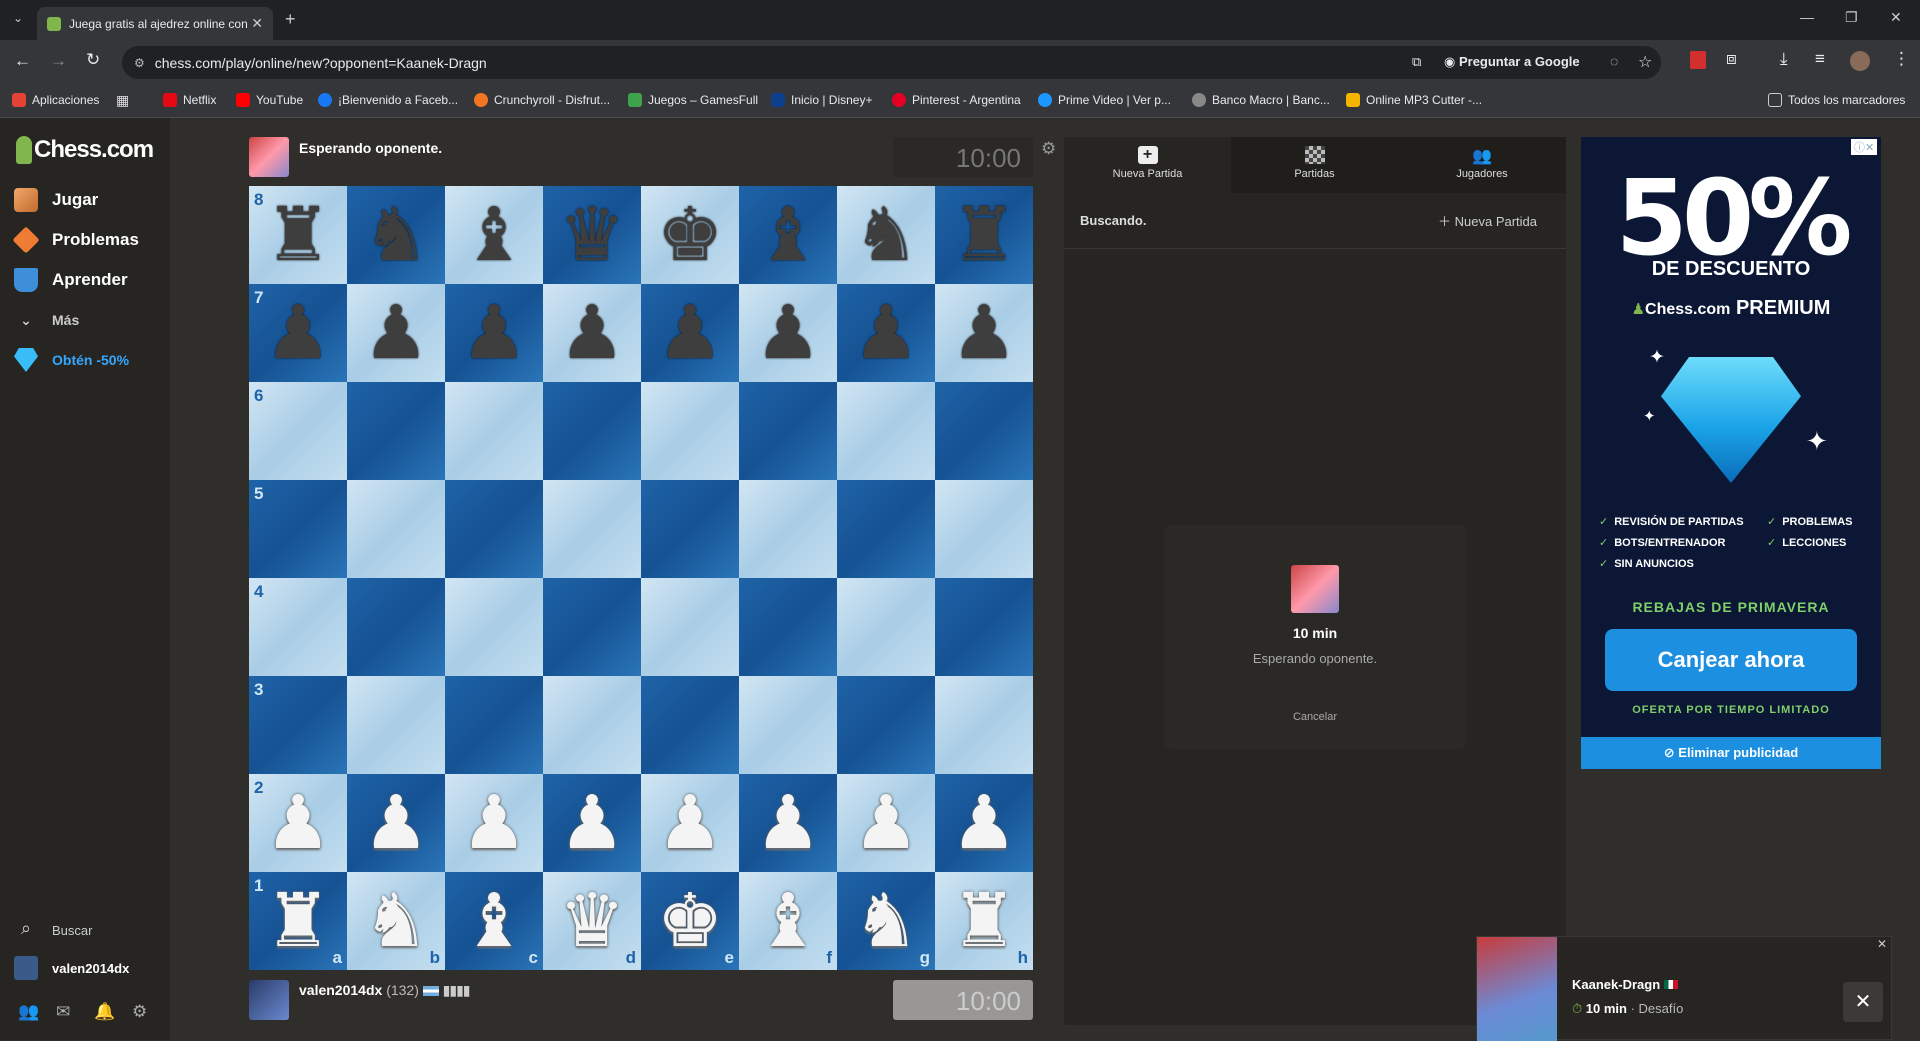 The width and height of the screenshot is (1920, 1041). Describe the element at coordinates (28, 1012) in the screenshot. I see `friends-icon: 👥` at that location.